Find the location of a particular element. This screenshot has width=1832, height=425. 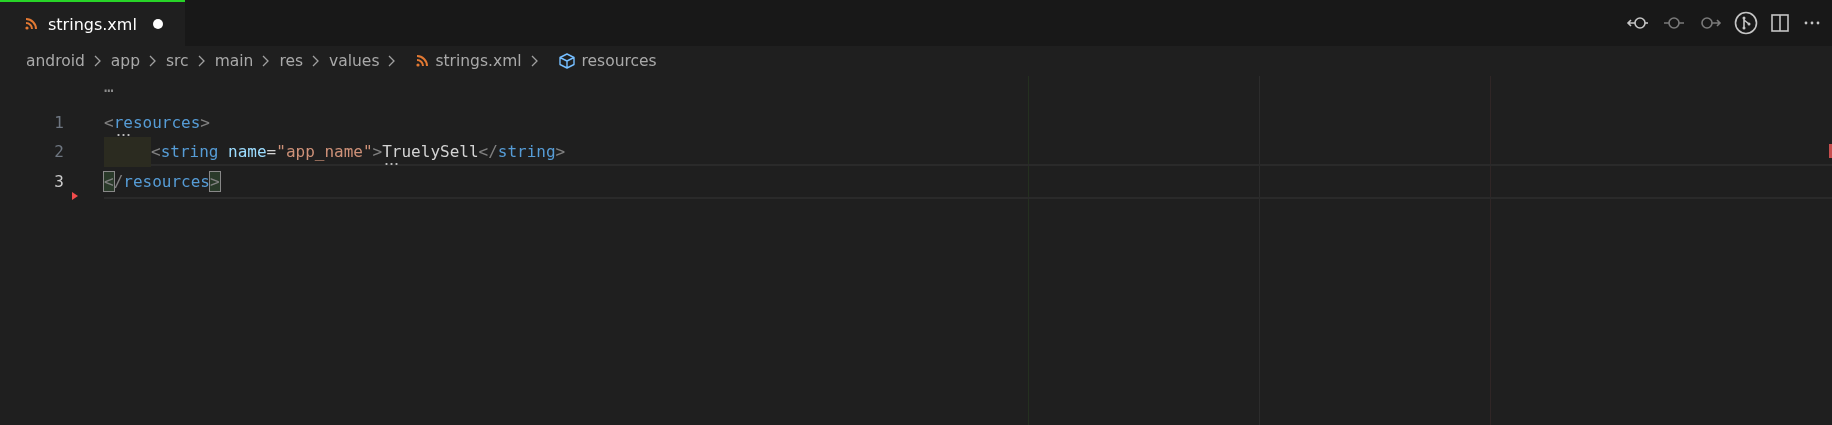

branch-icon is located at coordinates (1746, 23).